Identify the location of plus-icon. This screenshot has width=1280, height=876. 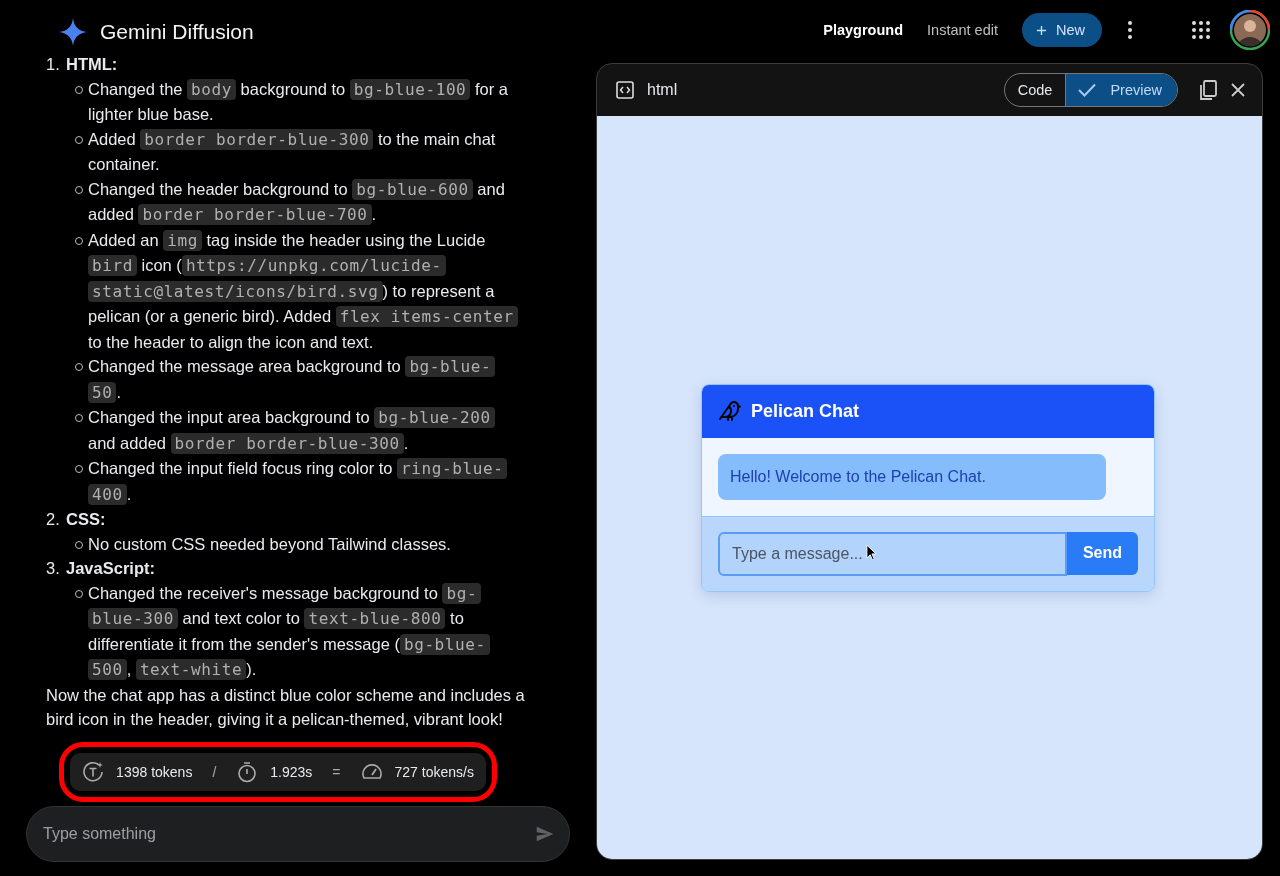
(1041, 30).